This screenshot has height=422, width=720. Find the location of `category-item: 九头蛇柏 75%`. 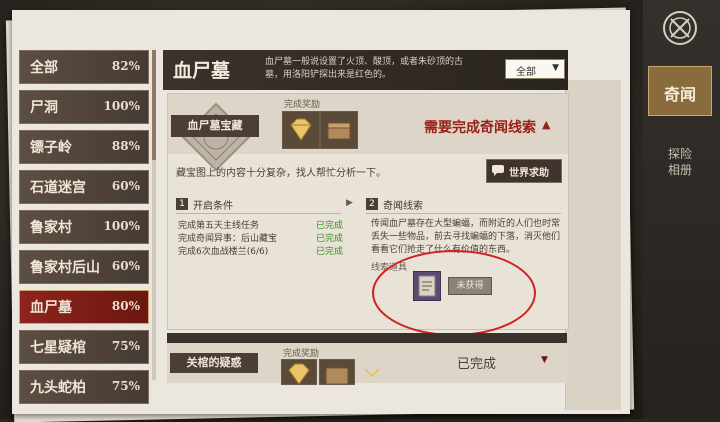

category-item: 九头蛇柏 75% is located at coordinates (84, 387).